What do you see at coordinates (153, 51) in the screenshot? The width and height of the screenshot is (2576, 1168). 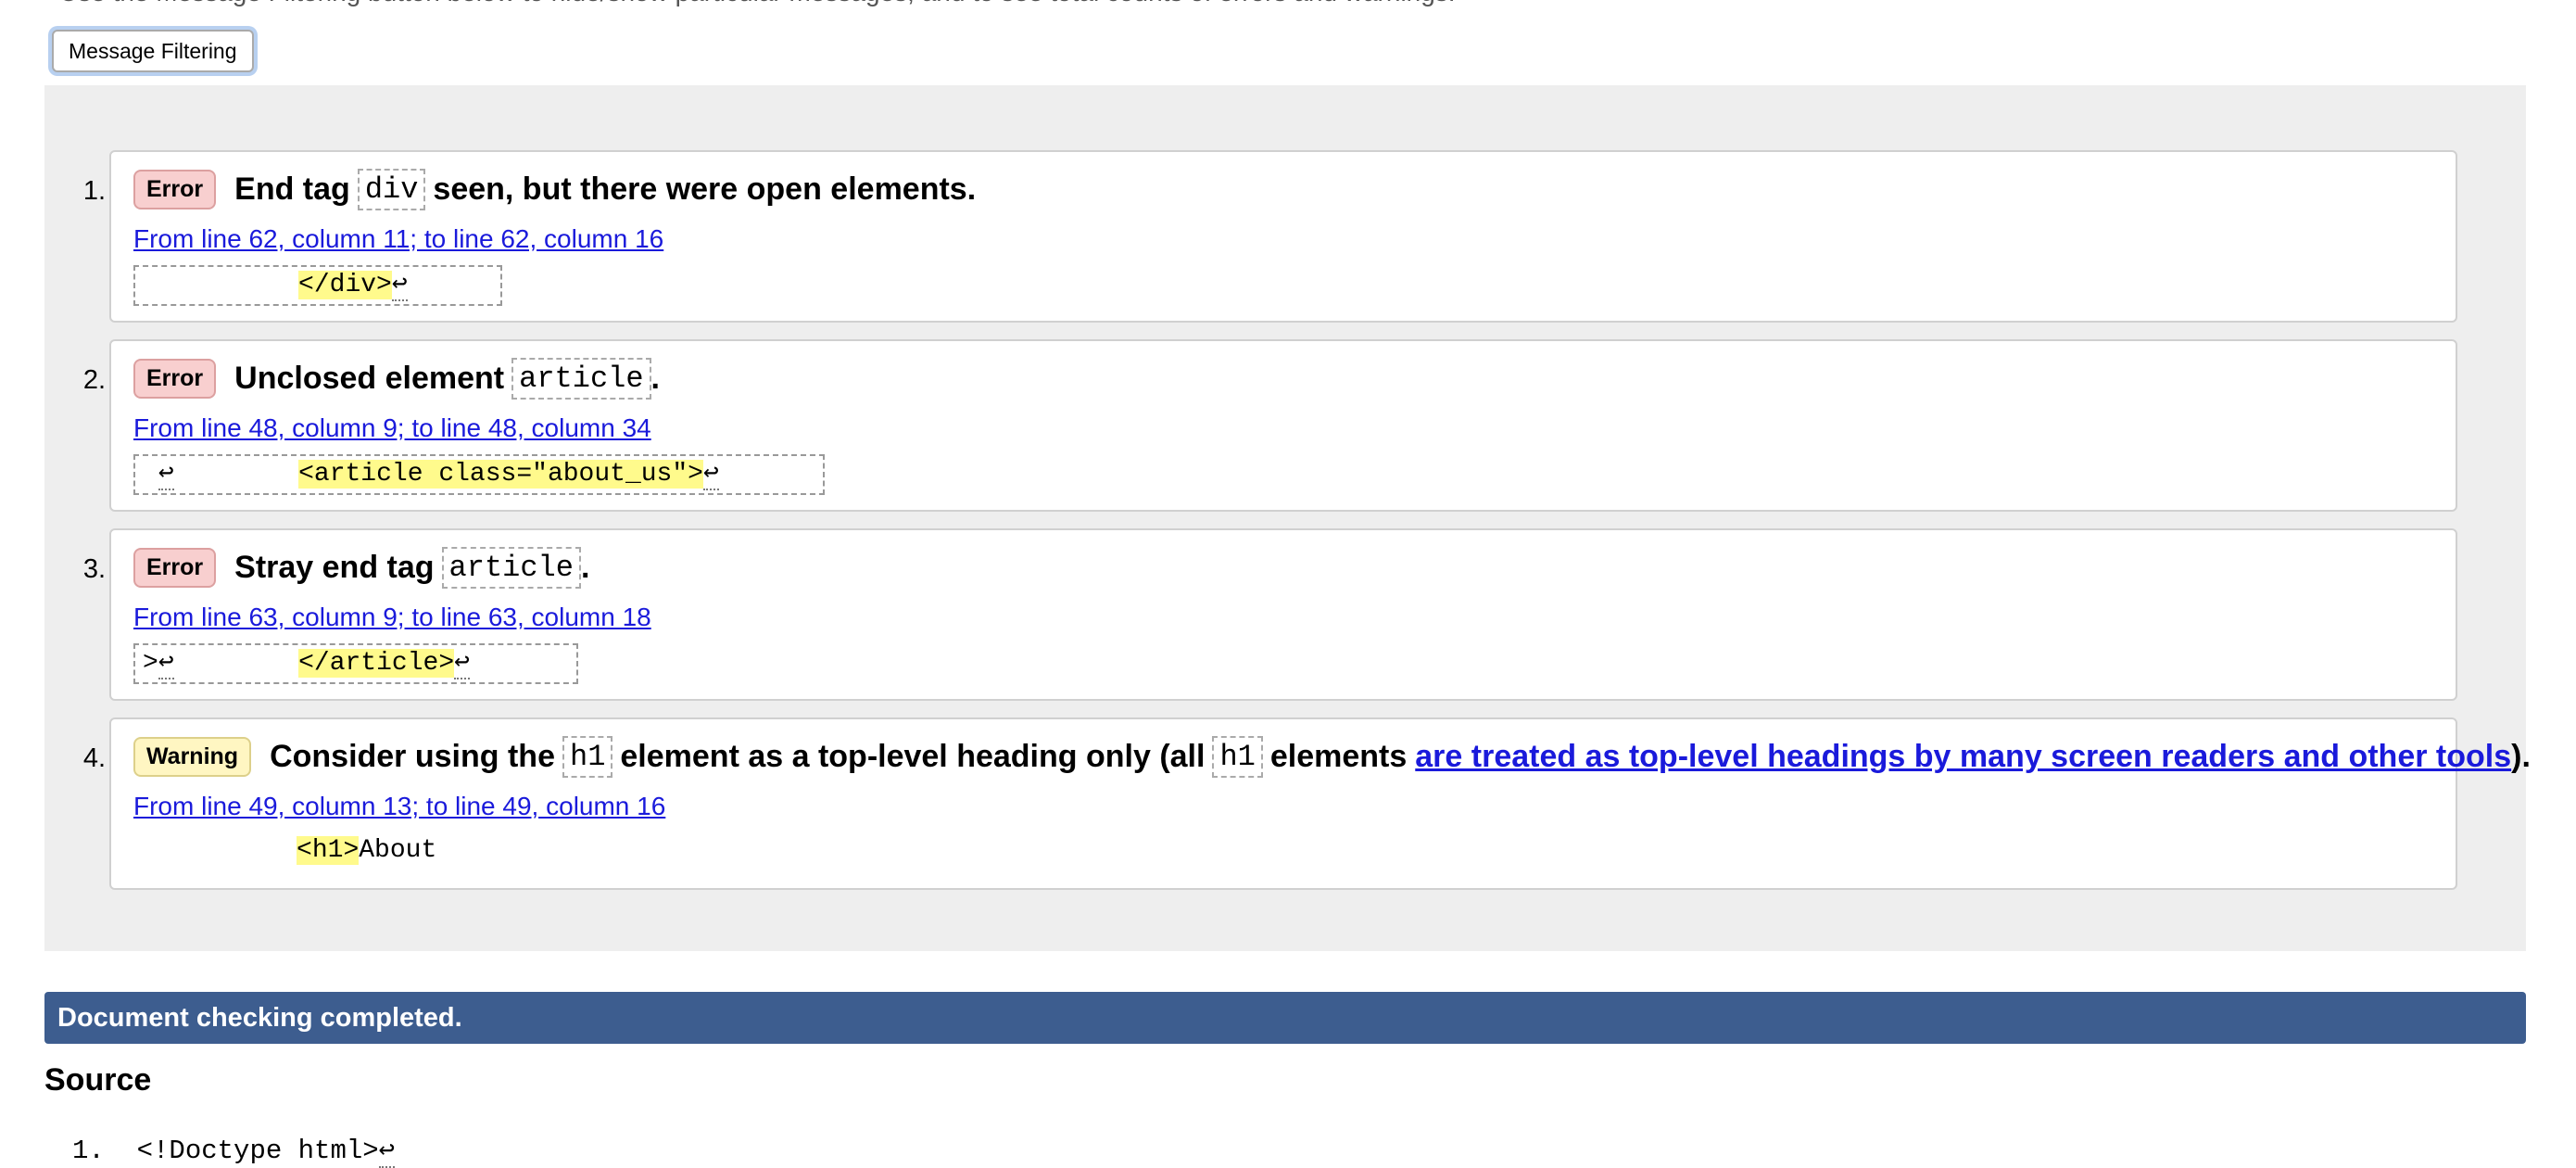 I see `message-filtering-button: Message Filtering` at bounding box center [153, 51].